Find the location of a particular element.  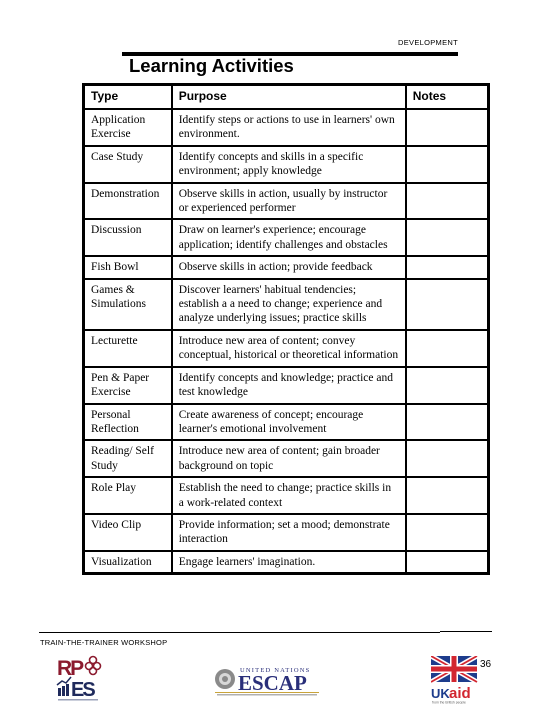

page-title: Learning Activities is located at coordinates (211, 65).